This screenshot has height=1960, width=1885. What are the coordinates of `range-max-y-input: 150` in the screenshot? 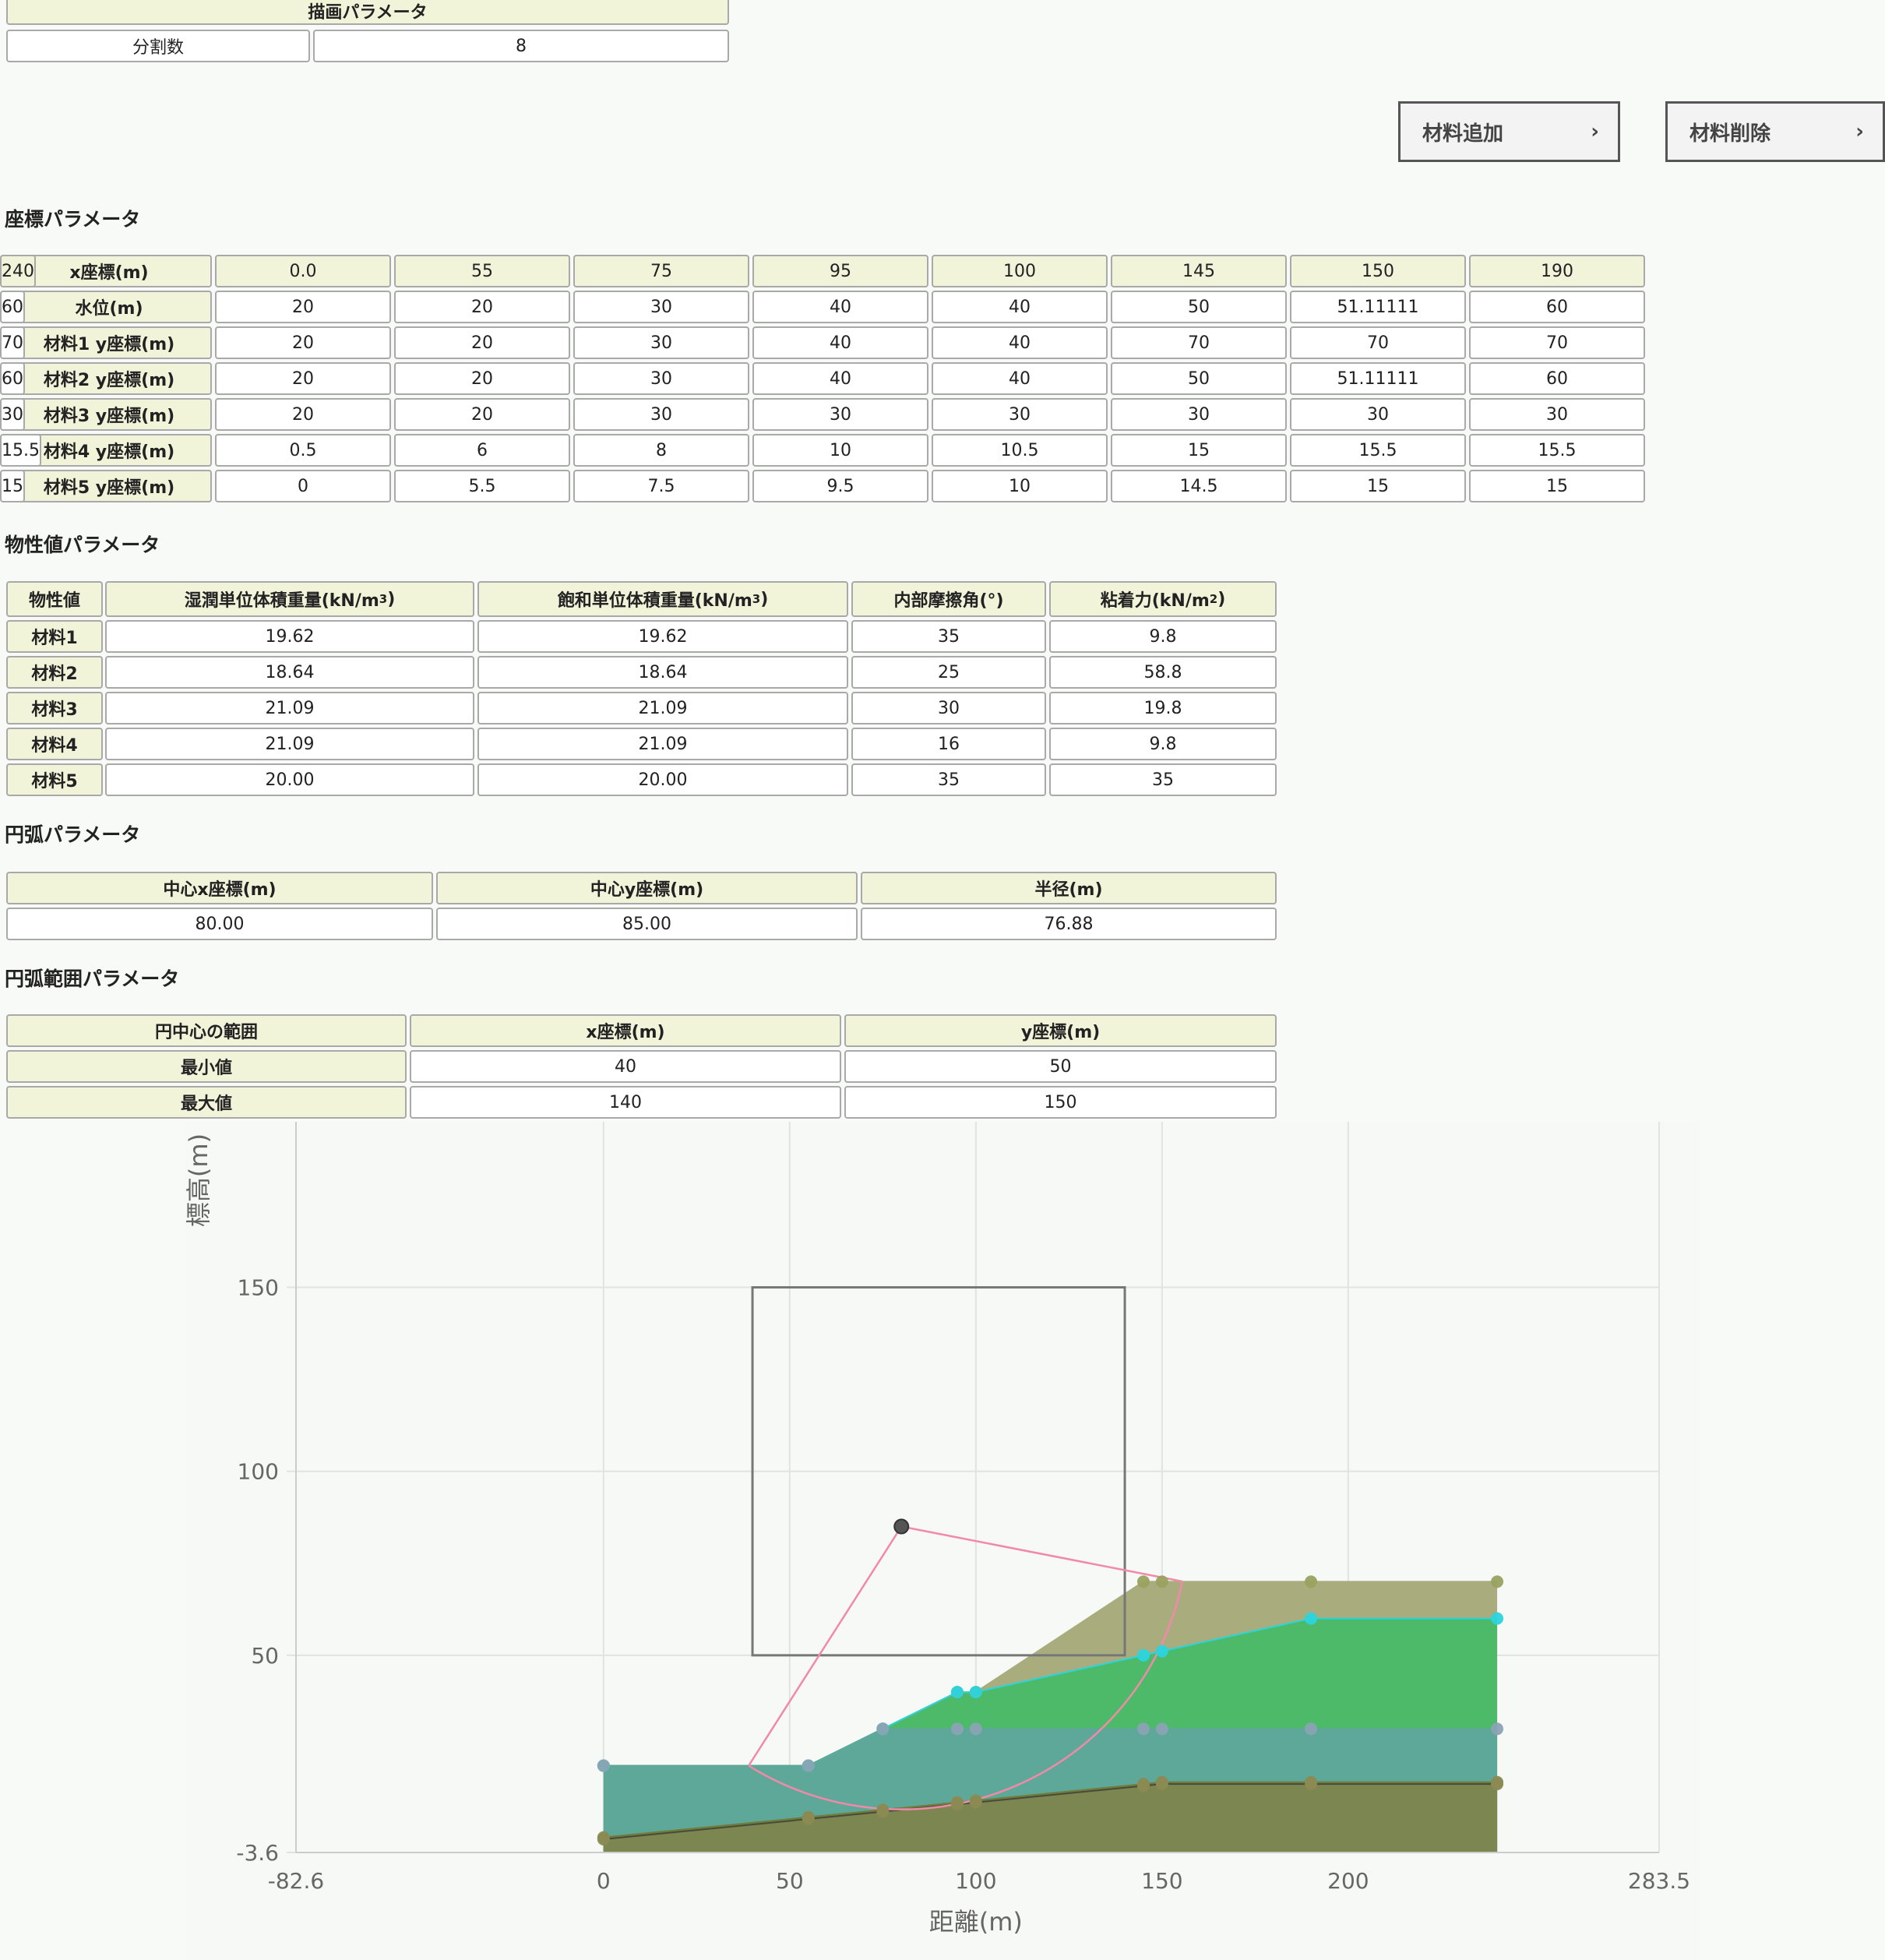 It's located at (1060, 1102).